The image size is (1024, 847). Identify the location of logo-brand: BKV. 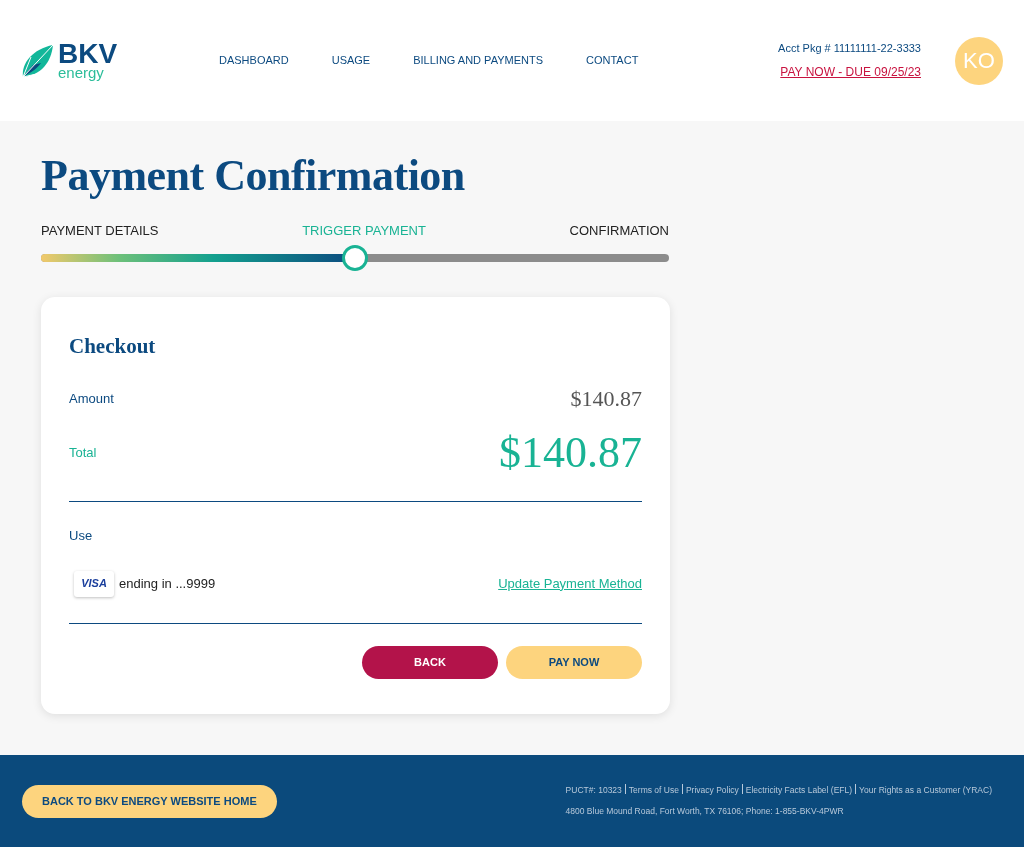
(88, 53).